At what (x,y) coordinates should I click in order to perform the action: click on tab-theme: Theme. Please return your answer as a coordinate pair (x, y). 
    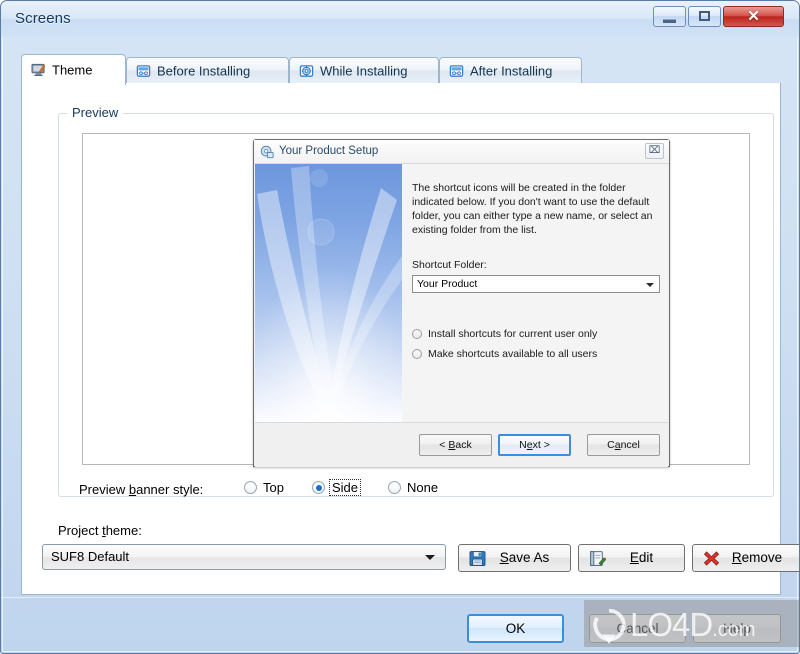
    Looking at the image, I should click on (73, 69).